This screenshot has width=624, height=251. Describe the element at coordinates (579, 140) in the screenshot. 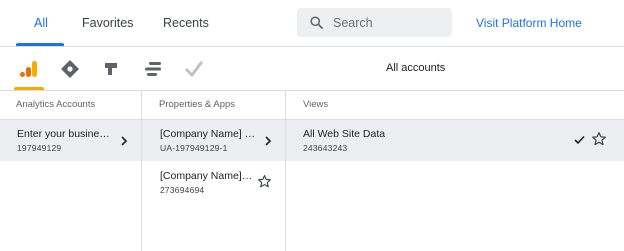

I see `check-icon` at that location.